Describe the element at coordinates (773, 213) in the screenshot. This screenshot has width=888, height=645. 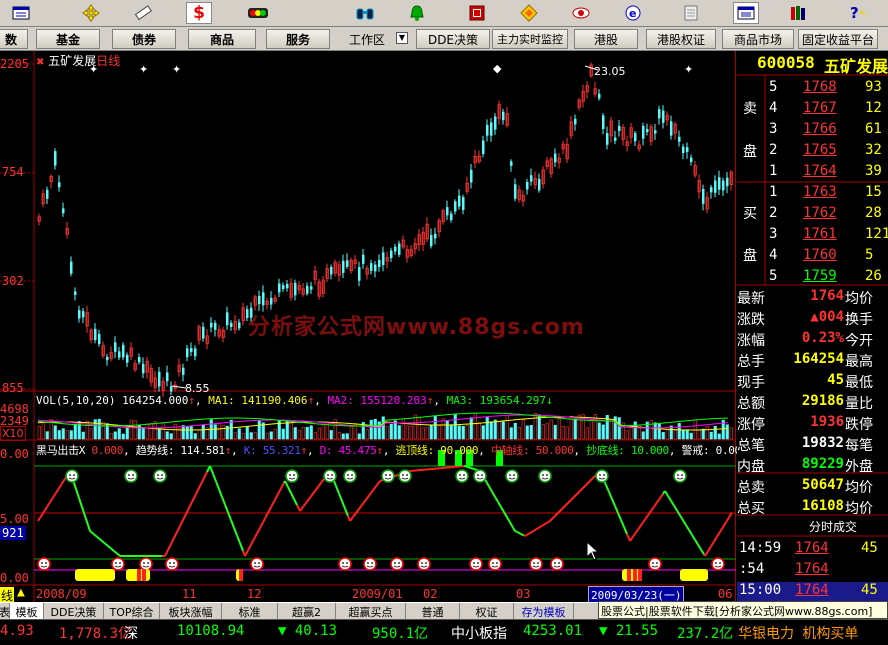
I see `bid-level-2: 2` at that location.